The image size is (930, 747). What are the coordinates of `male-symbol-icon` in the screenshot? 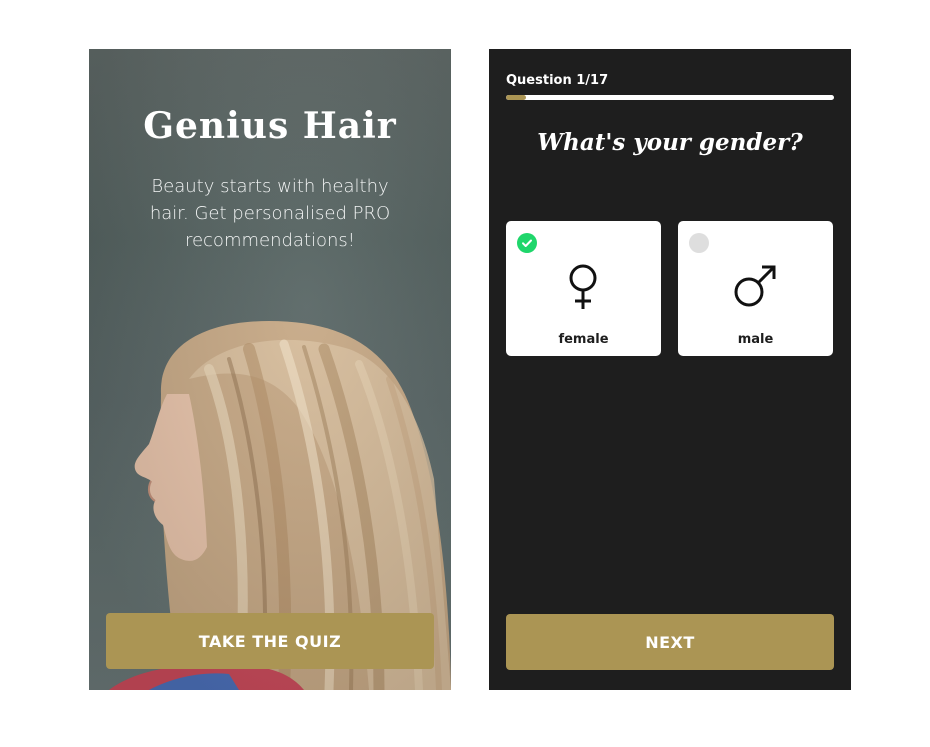 It's located at (755, 286).